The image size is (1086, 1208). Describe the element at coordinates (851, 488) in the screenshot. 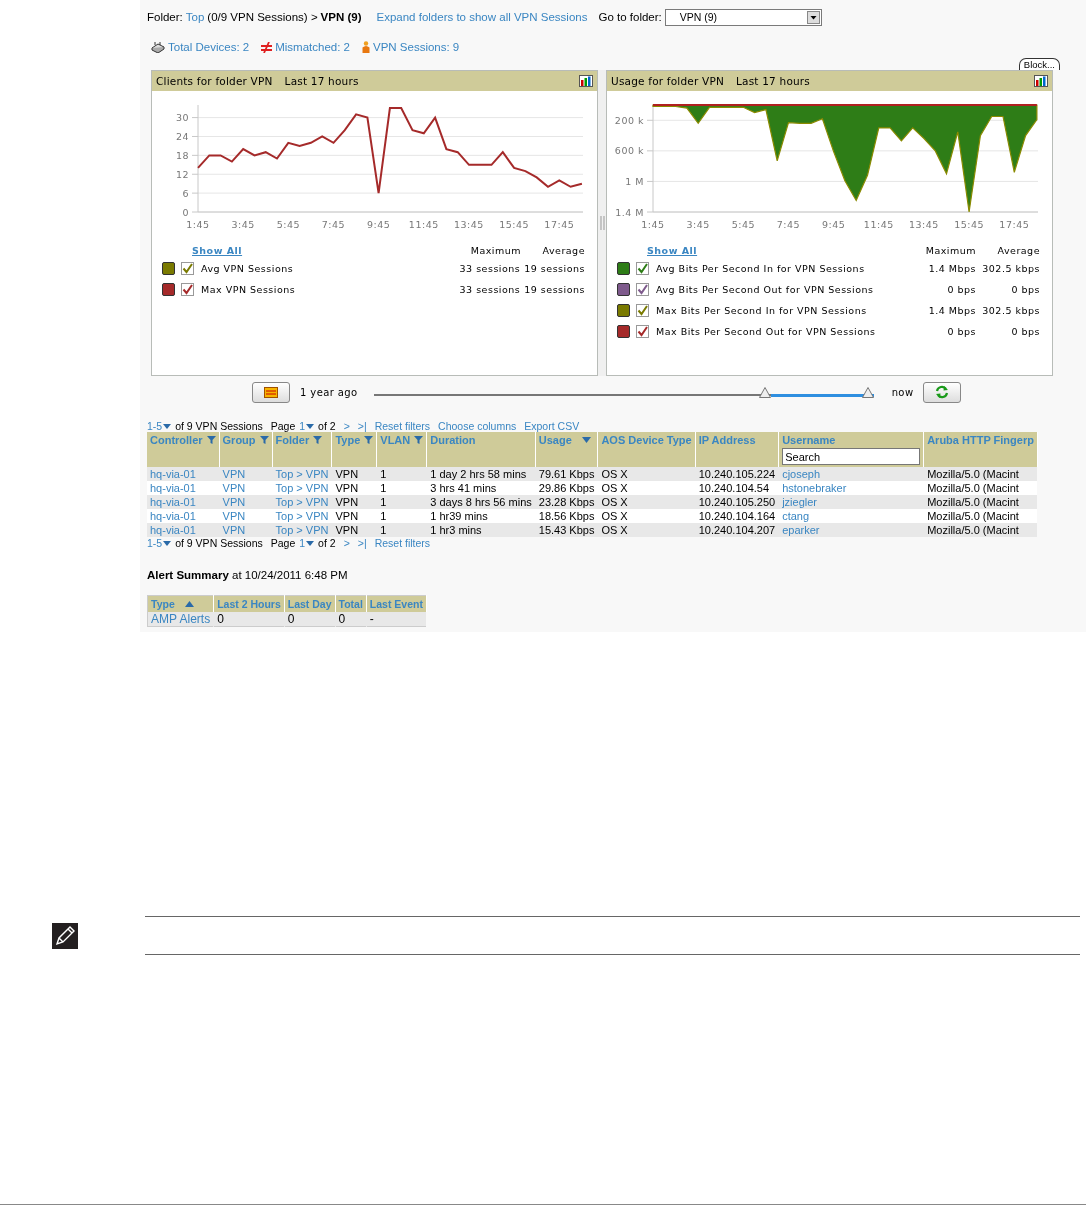

I see `table-link: hstonebraker` at that location.